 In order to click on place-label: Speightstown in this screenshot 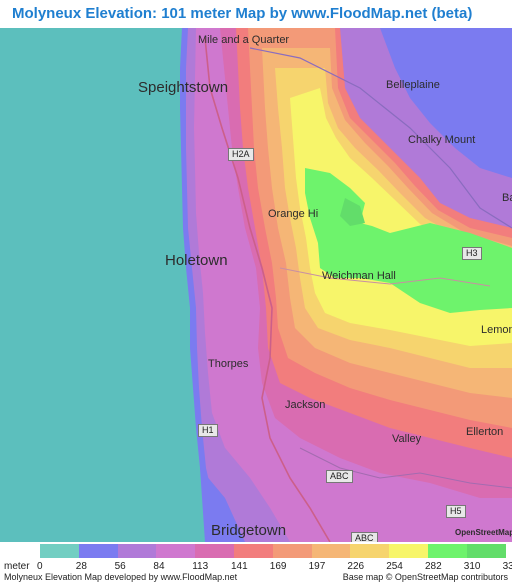, I will do `click(183, 87)`.